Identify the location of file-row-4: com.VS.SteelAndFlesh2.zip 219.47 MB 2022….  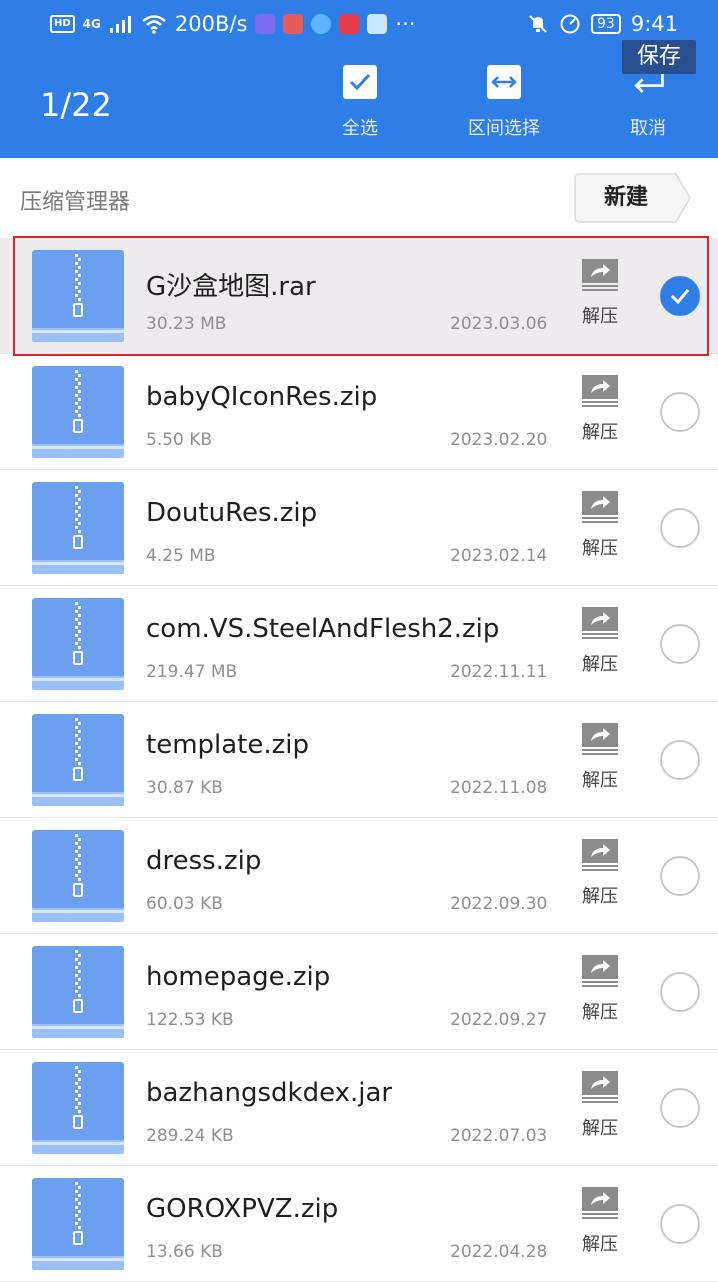
(359, 644).